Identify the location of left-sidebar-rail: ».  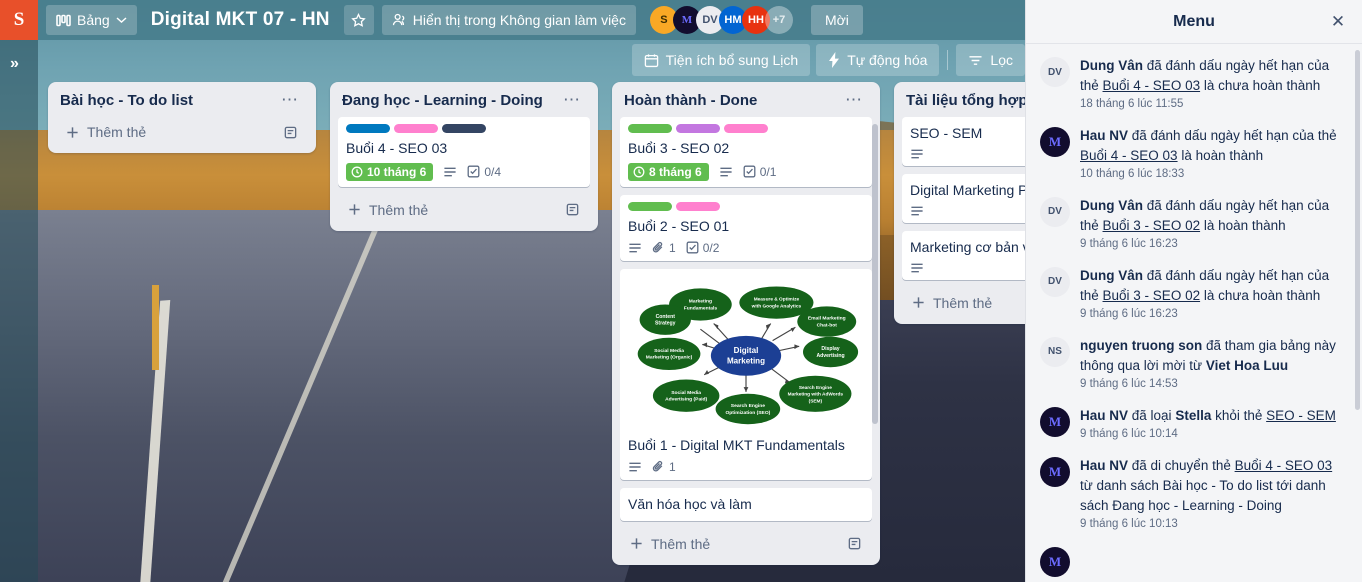
(19, 311).